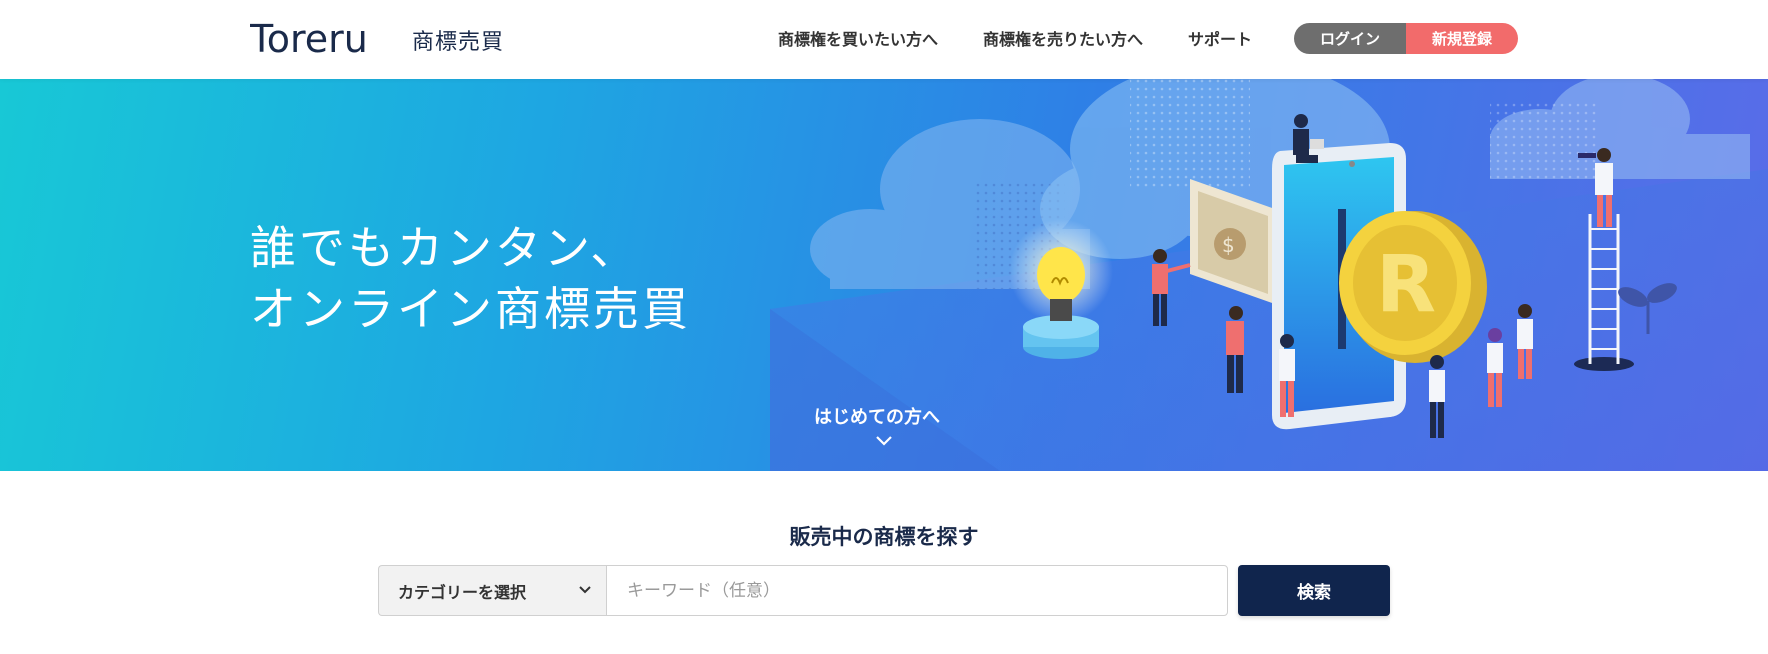  What do you see at coordinates (917, 590) in the screenshot?
I see `keyword-input` at bounding box center [917, 590].